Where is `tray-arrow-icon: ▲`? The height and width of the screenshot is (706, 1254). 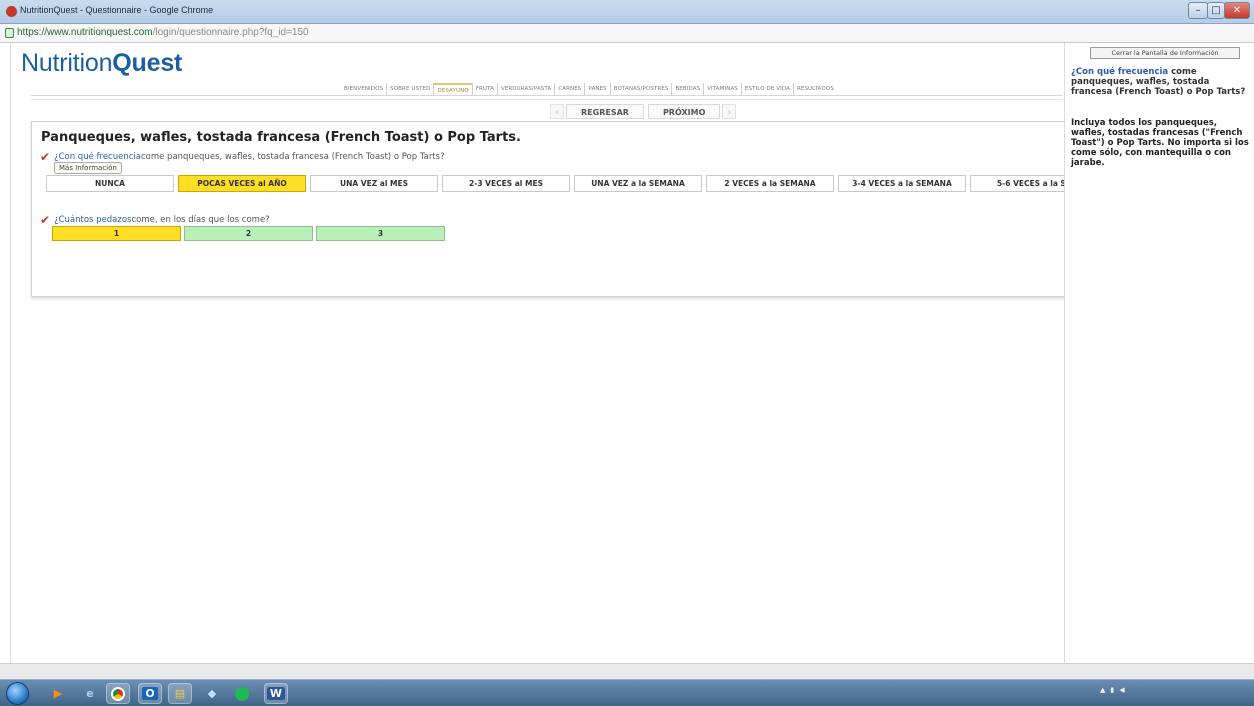
tray-arrow-icon: ▲ is located at coordinates (1102, 690).